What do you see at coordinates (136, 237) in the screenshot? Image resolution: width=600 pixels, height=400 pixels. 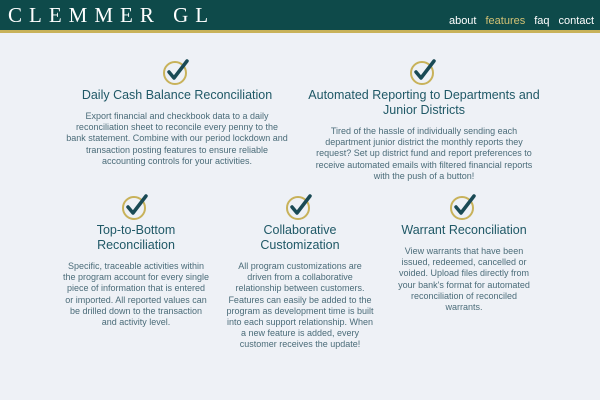 I see `feature-title: Top-to-Bottom Reconciliation` at bounding box center [136, 237].